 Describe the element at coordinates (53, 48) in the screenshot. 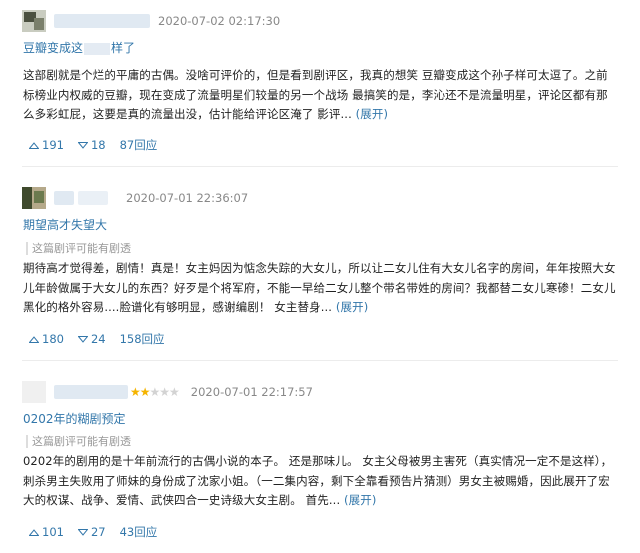

I see `review-title-text: 豆瓣变成这` at that location.